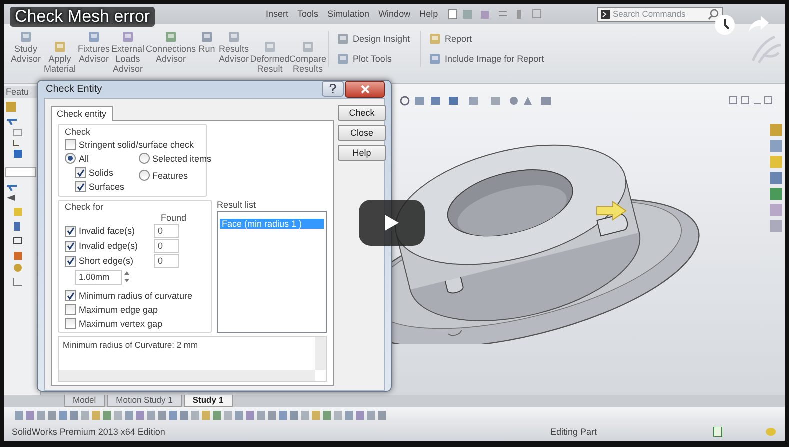  I want to click on close-button, so click(365, 89).